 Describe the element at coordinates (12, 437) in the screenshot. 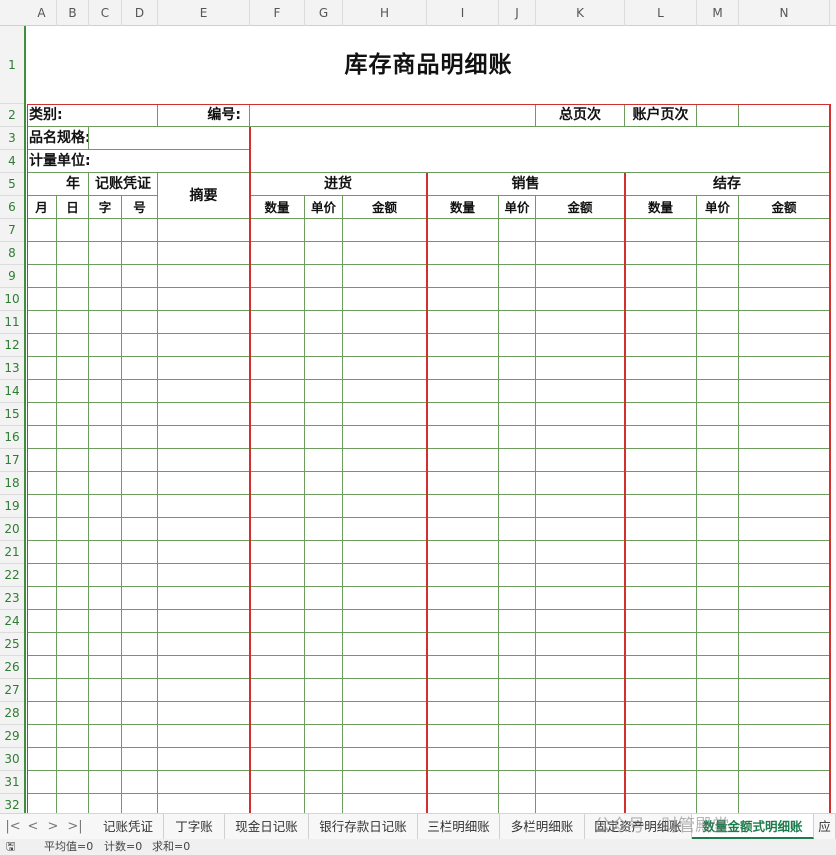

I see `row-header-16: 16` at that location.